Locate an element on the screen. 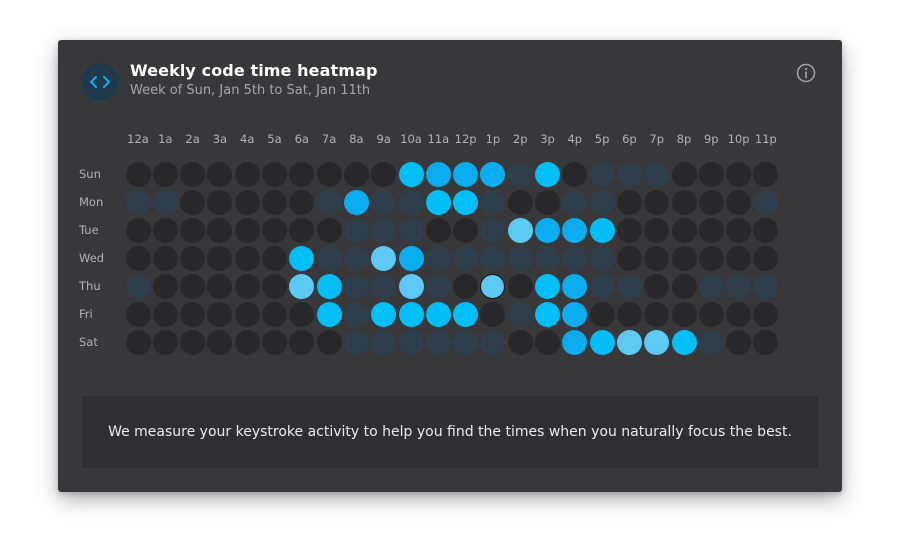  heat-cell-sat-2a is located at coordinates (193, 342).